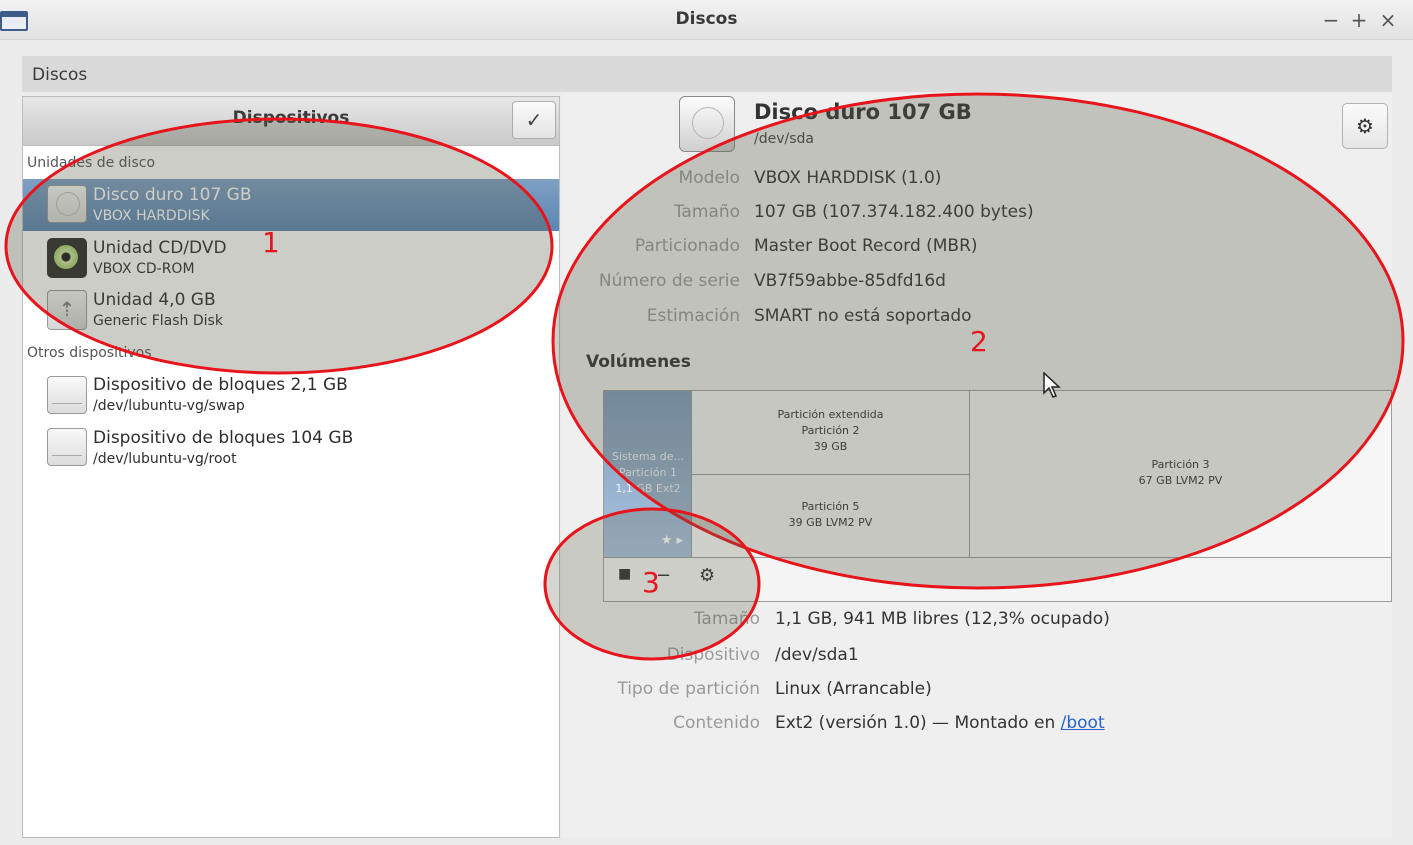 The height and width of the screenshot is (845, 1413). I want to click on annotation-label-1: 1, so click(271, 242).